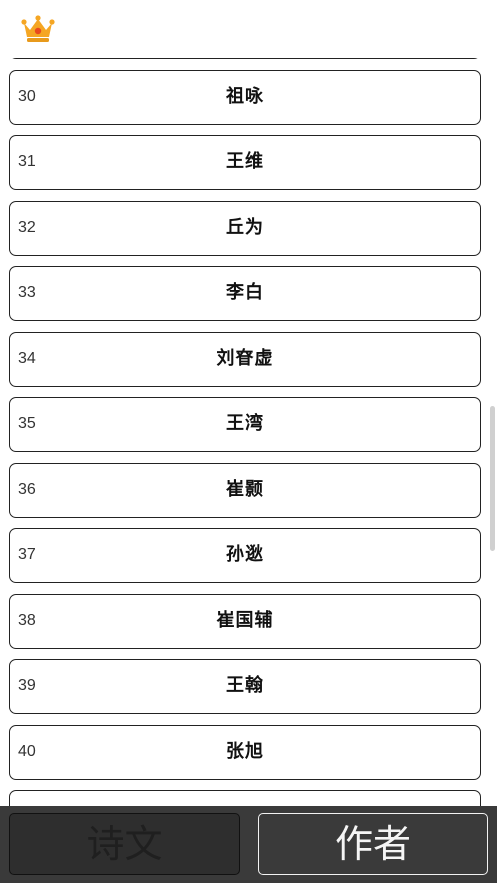 Image resolution: width=497 pixels, height=883 pixels. Describe the element at coordinates (124, 844) in the screenshot. I see `tab-poems: 诗文` at that location.